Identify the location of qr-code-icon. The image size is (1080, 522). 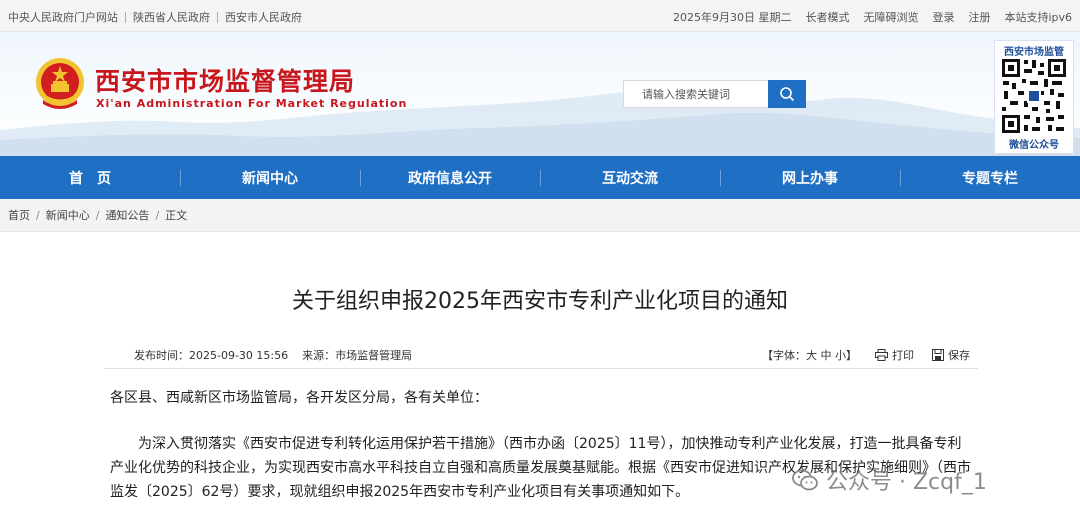
(1034, 96).